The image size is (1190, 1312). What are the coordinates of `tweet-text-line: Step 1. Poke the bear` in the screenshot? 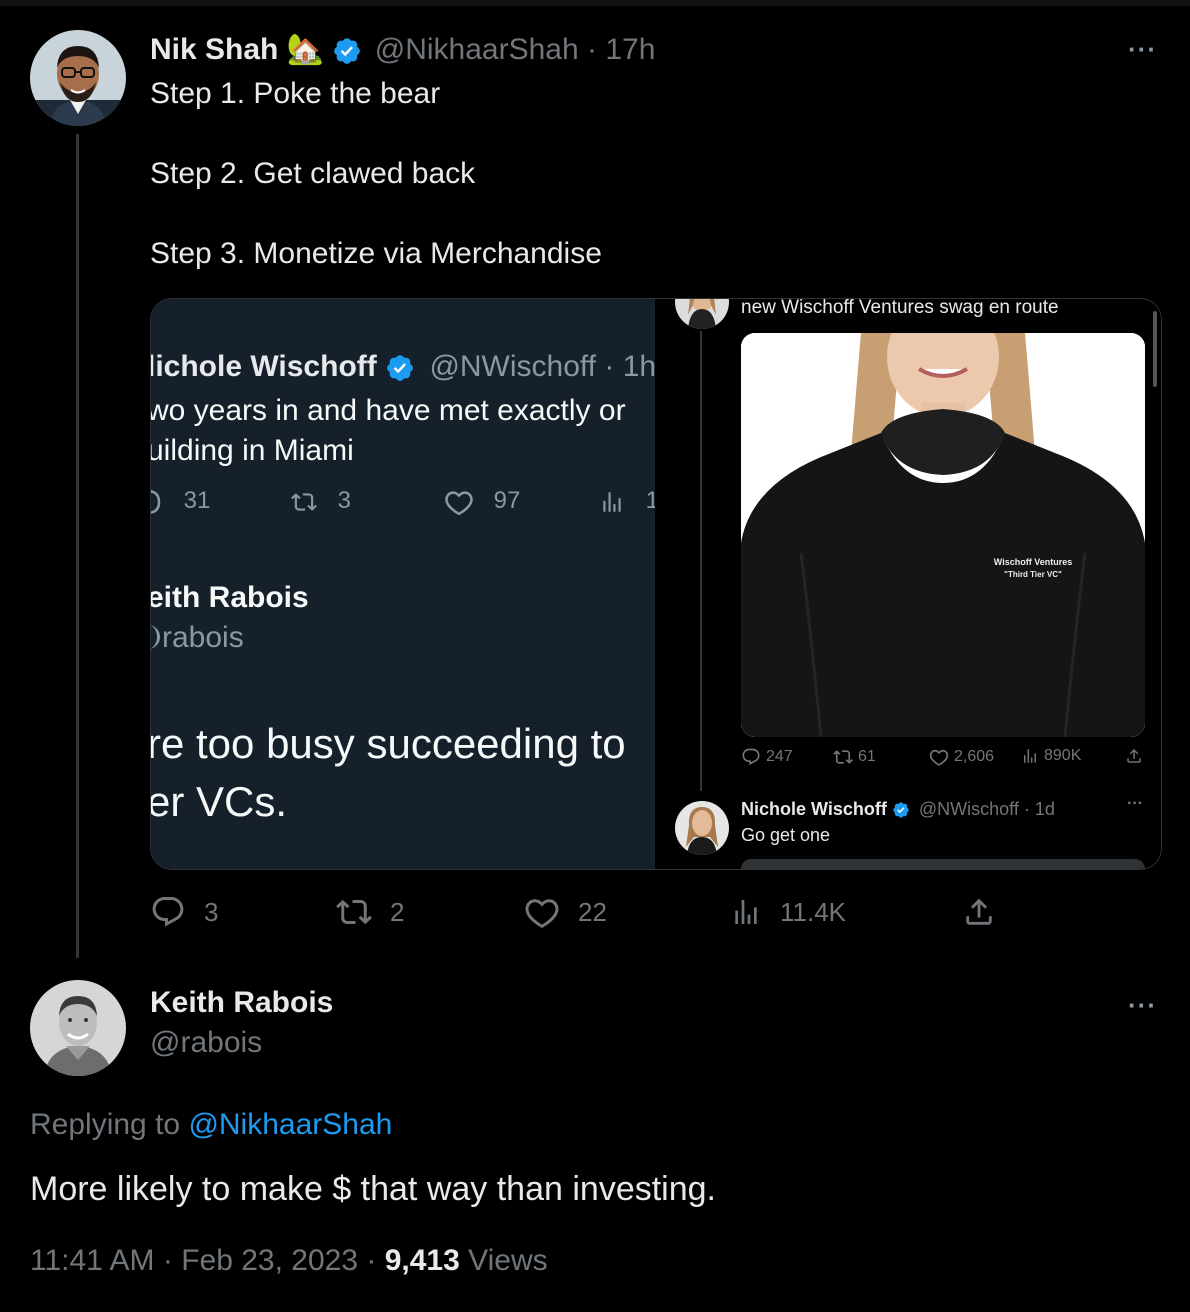 It's located at (295, 93).